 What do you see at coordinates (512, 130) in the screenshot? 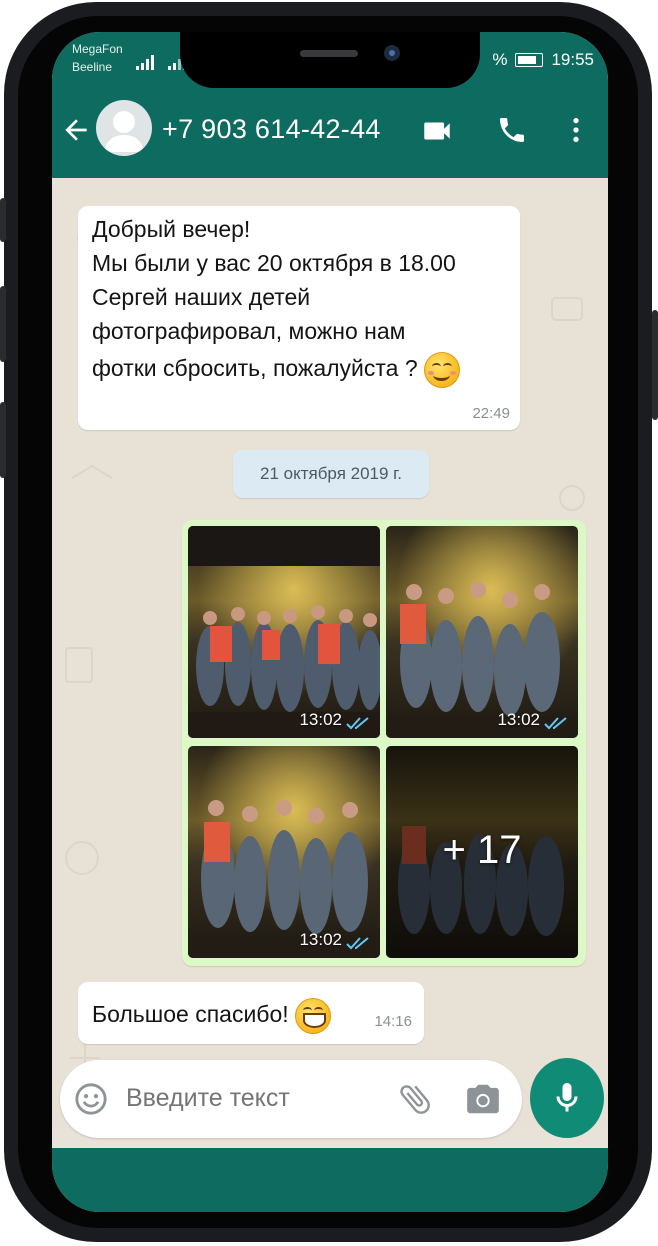
I see `phone-icon` at bounding box center [512, 130].